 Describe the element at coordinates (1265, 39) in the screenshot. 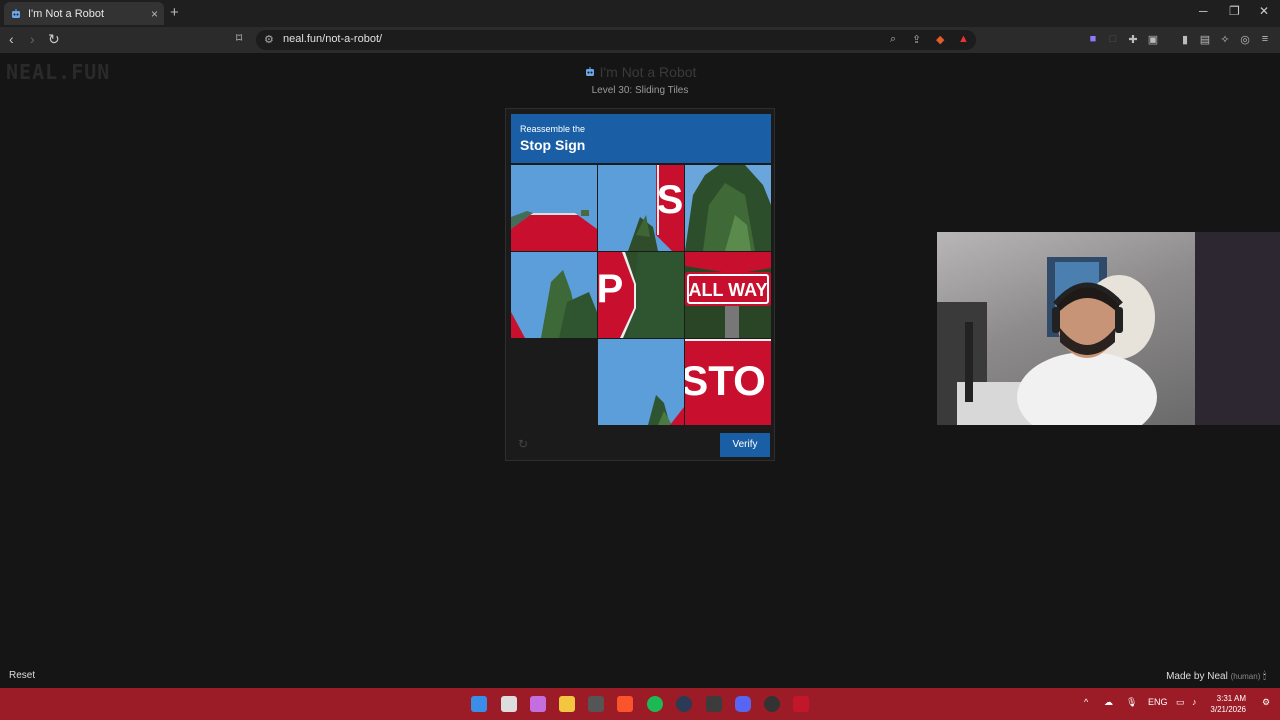

I see `menu-icon: ≡` at that location.